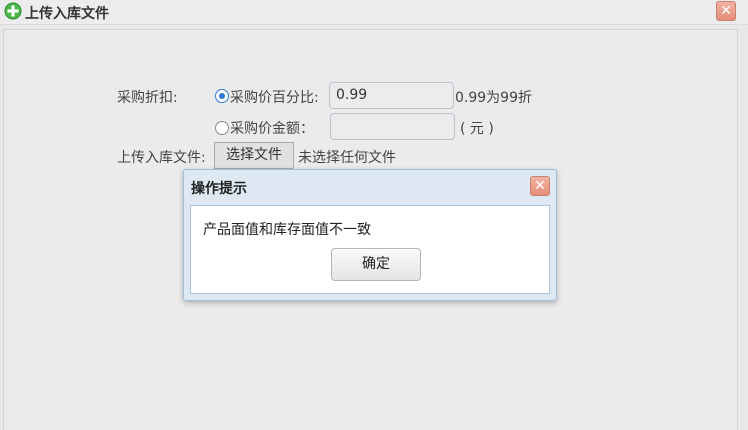 The width and height of the screenshot is (748, 430). Describe the element at coordinates (272, 129) in the screenshot. I see `amount-option-label: 采购价金额：` at that location.